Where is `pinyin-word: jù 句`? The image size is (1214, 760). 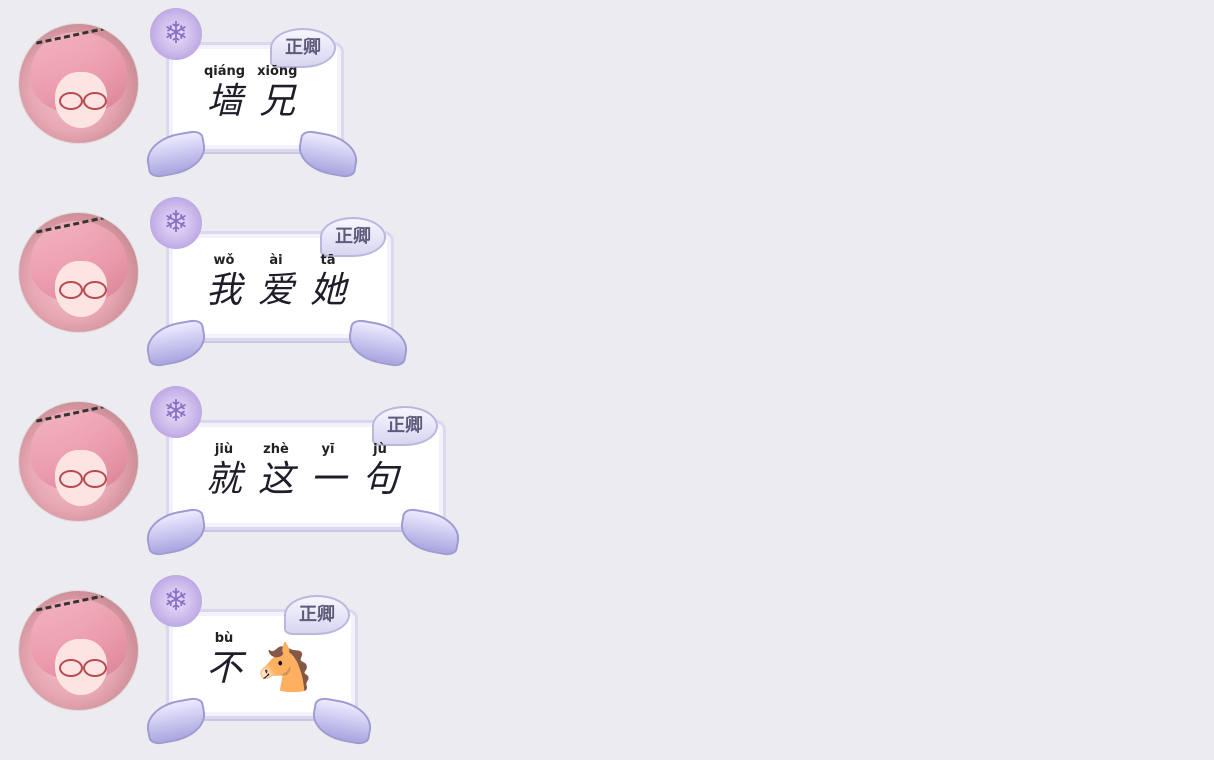 pinyin-word: jù 句 is located at coordinates (380, 472).